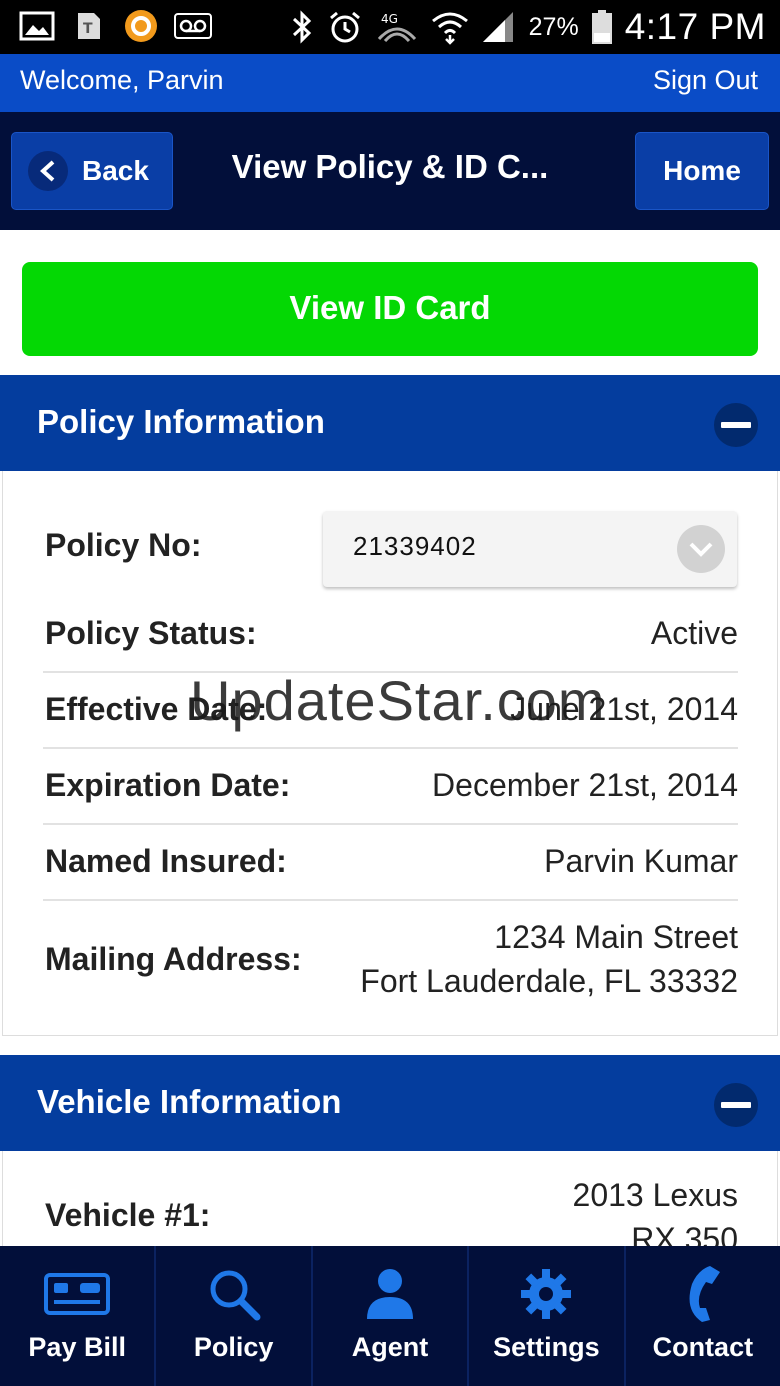  Describe the element at coordinates (655, 1195) in the screenshot. I see `vehicle-1-line-1: 2013 Lexus` at that location.